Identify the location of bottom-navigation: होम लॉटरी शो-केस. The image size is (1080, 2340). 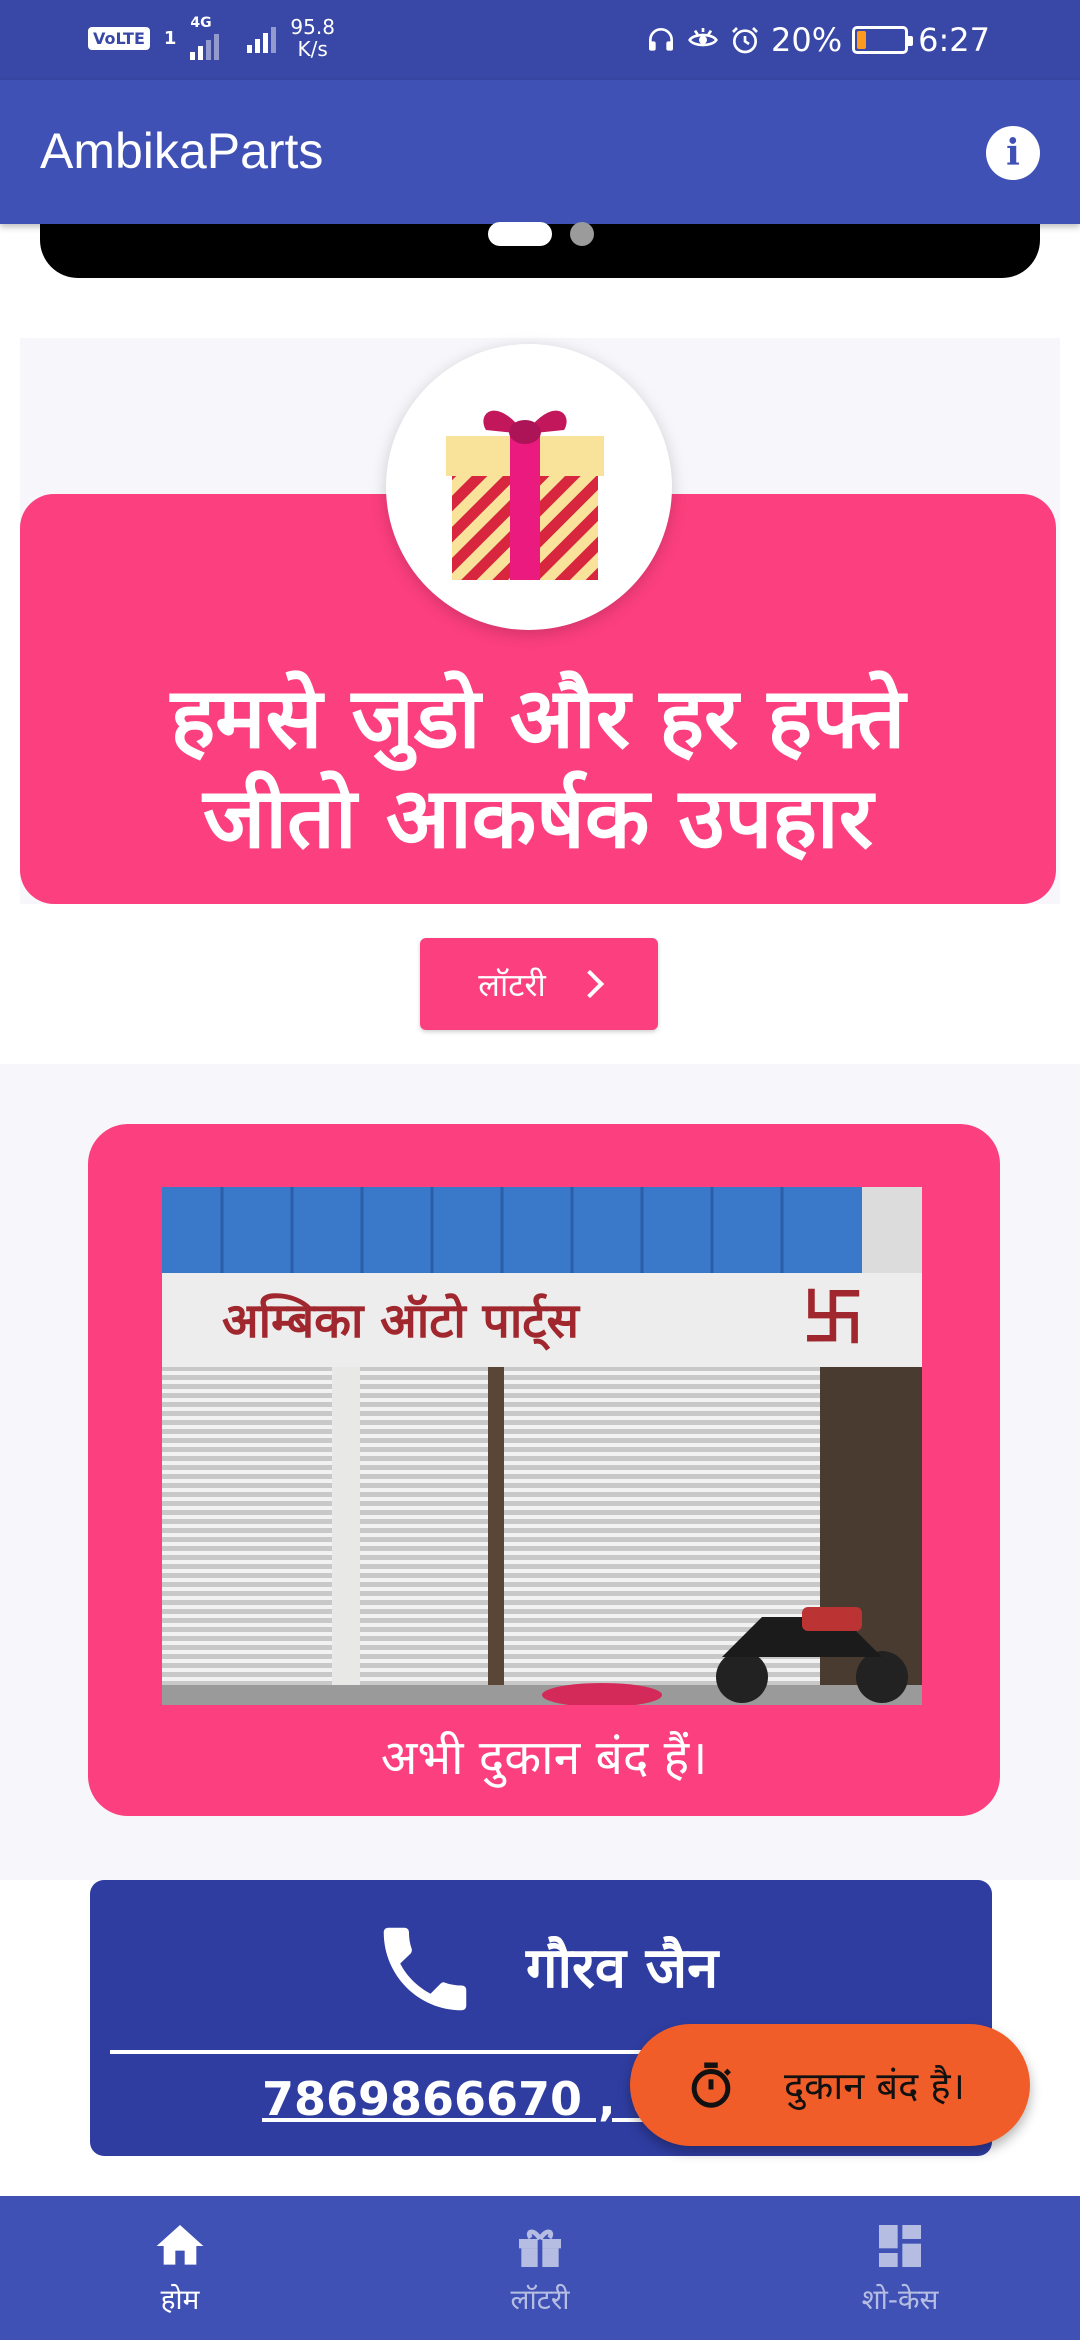
(540, 2268).